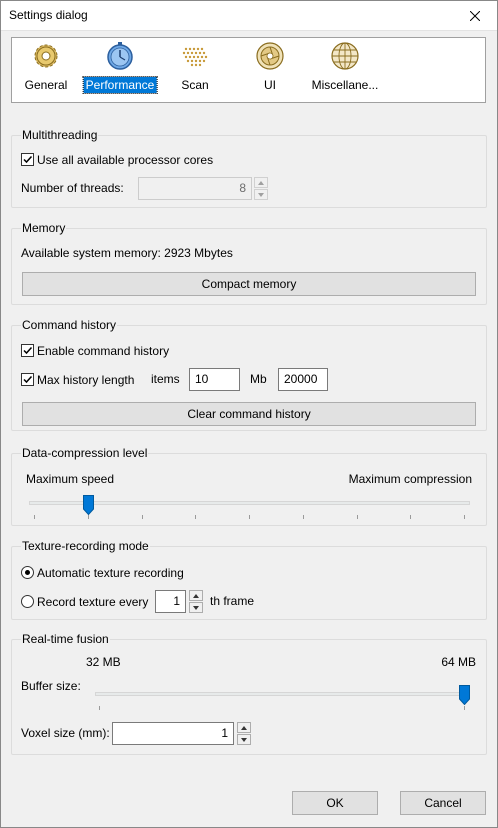 The image size is (498, 828). What do you see at coordinates (69, 325) in the screenshot?
I see `group-title: Command history` at bounding box center [69, 325].